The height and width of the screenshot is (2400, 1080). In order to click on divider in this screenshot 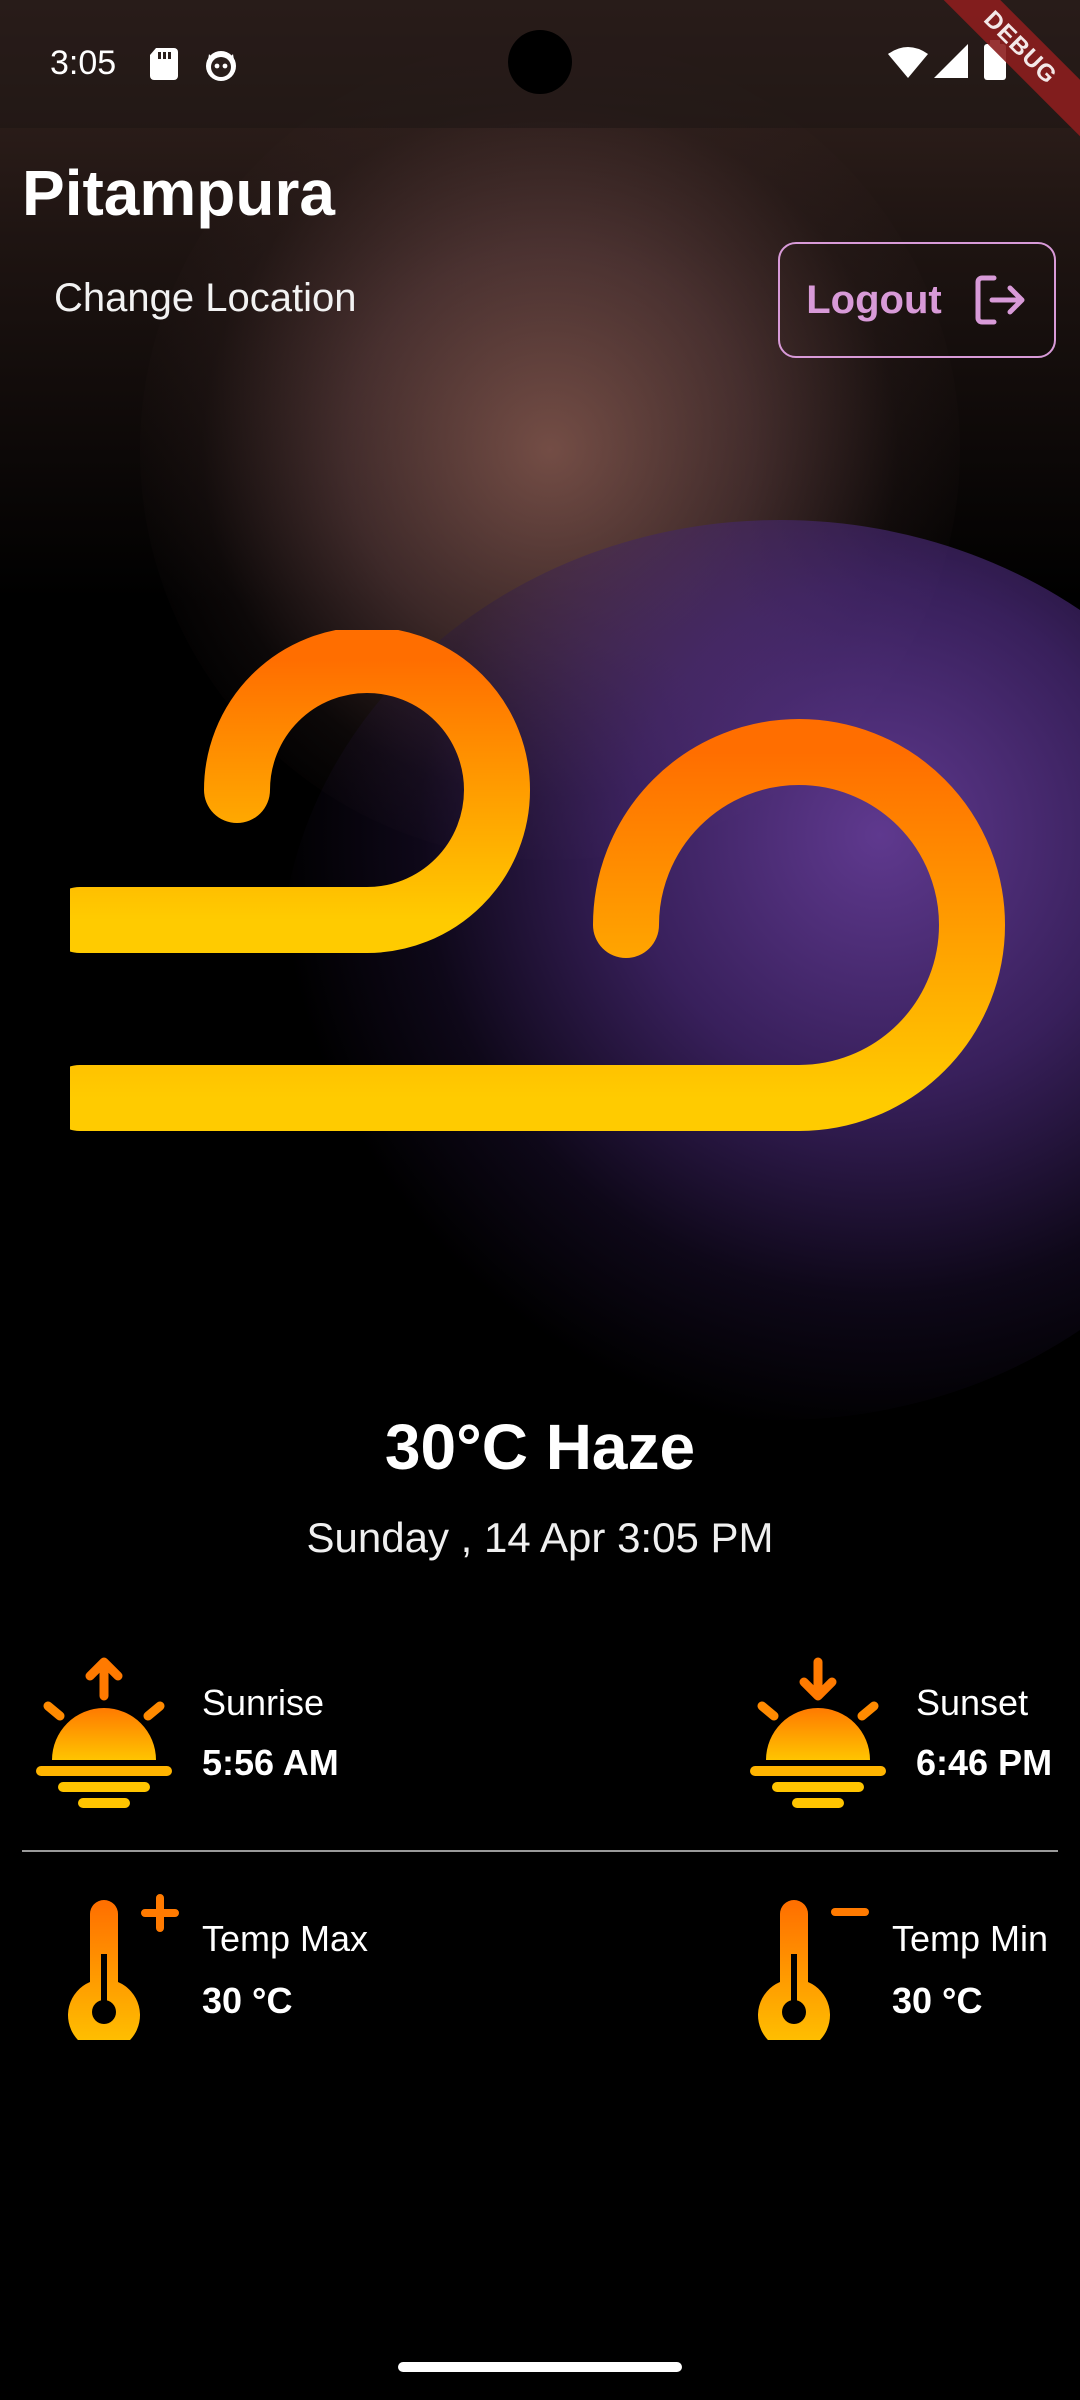, I will do `click(540, 1851)`.